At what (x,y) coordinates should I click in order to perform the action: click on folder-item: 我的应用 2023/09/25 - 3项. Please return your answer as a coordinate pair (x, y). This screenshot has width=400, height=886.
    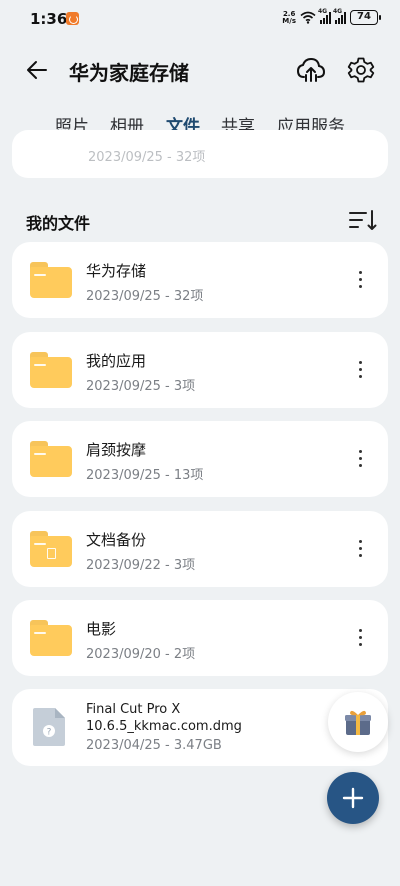
    Looking at the image, I should click on (200, 370).